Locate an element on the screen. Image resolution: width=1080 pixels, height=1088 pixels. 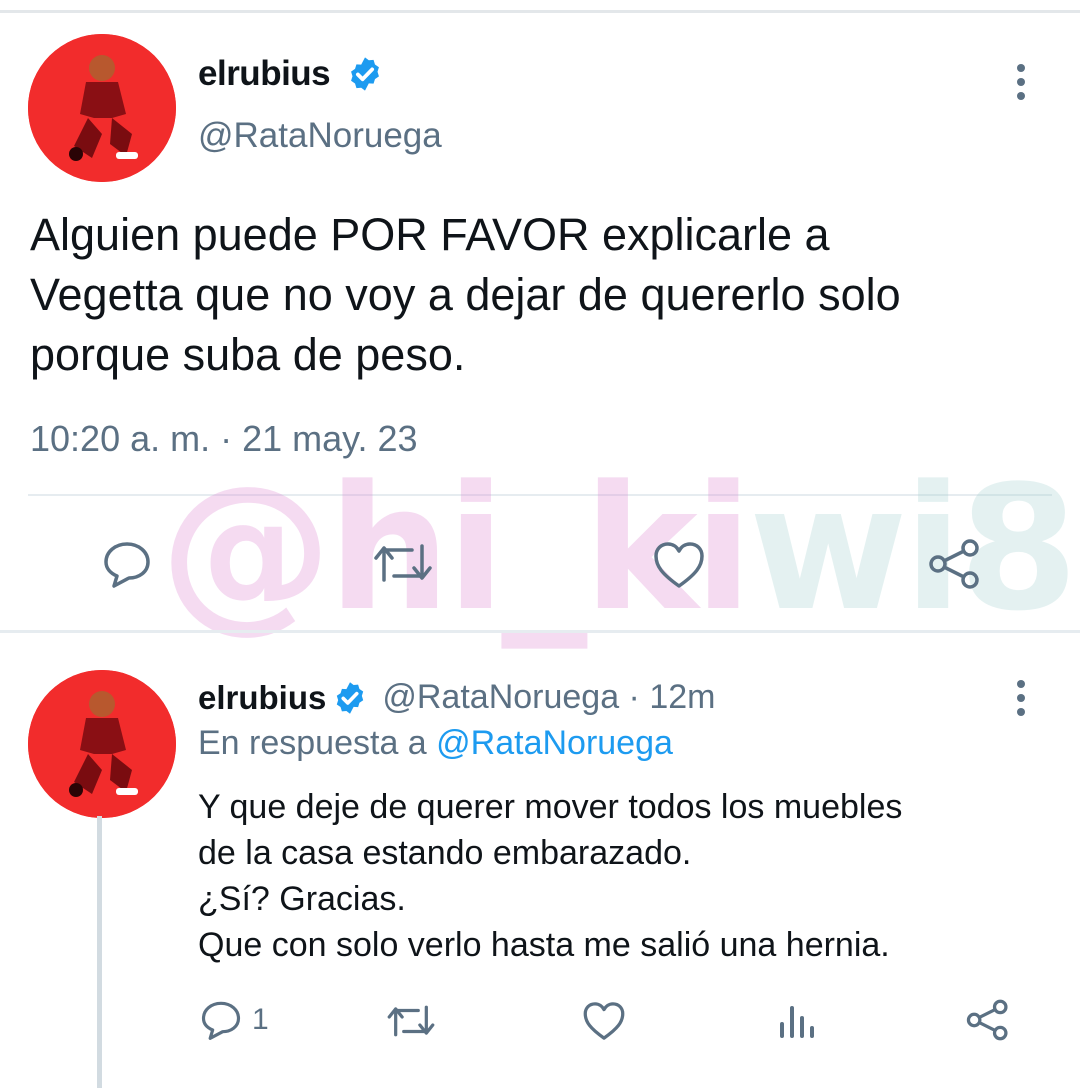
reply-count: 1 is located at coordinates (260, 1019).